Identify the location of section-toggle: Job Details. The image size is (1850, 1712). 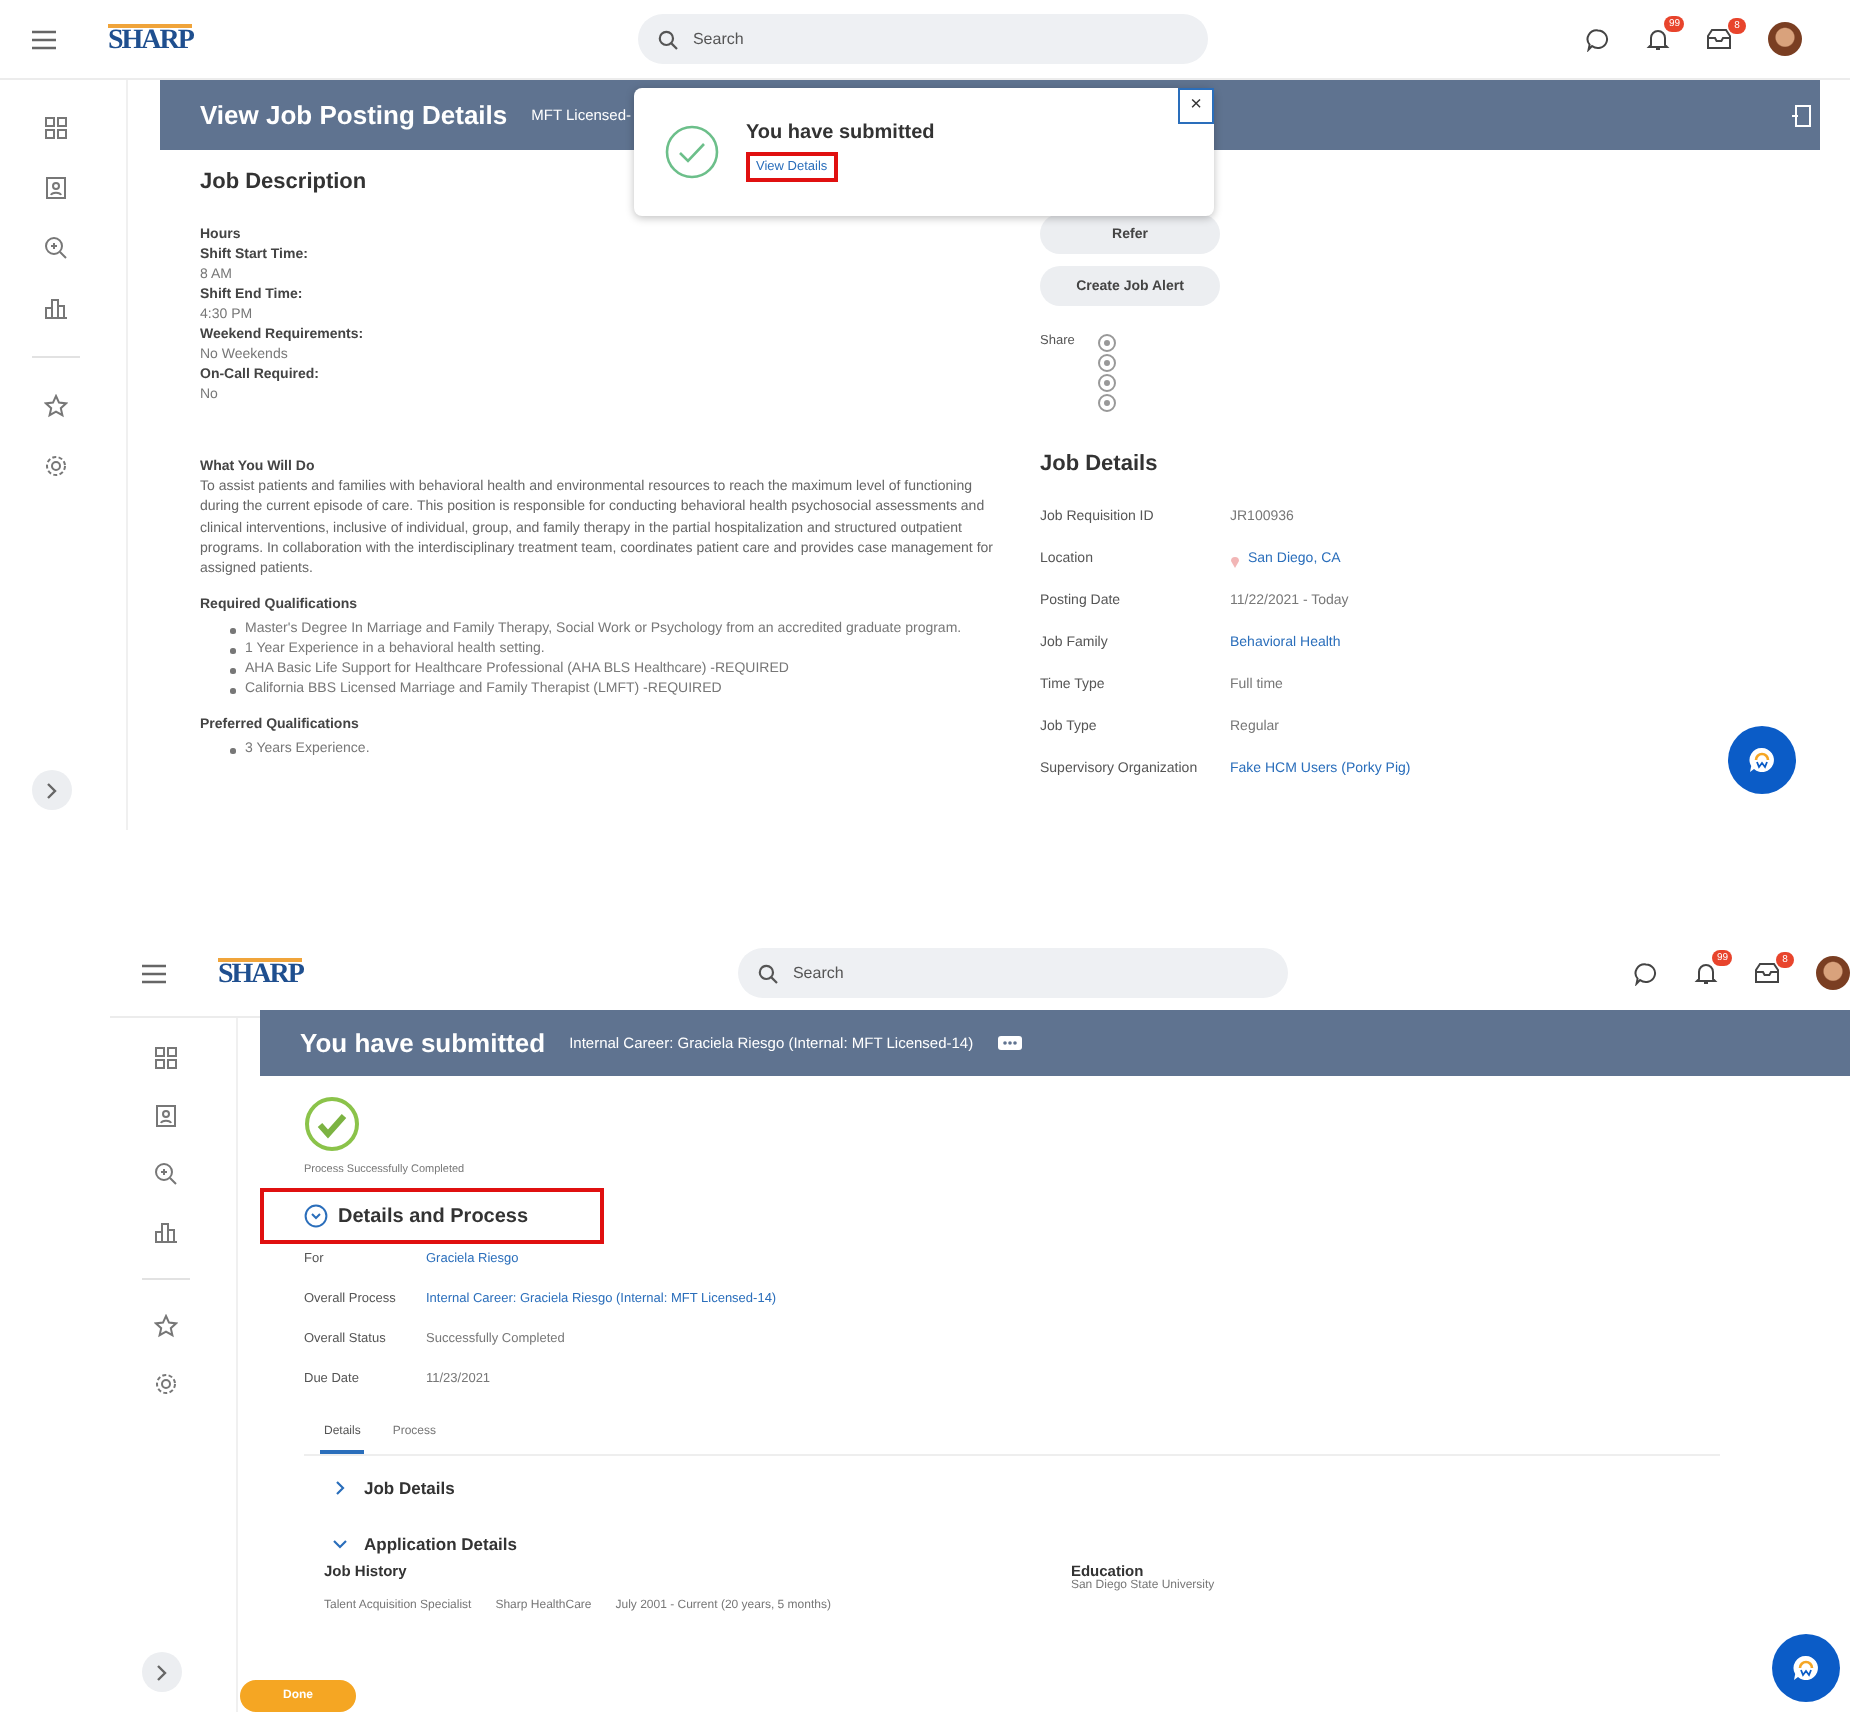
(1091, 1488).